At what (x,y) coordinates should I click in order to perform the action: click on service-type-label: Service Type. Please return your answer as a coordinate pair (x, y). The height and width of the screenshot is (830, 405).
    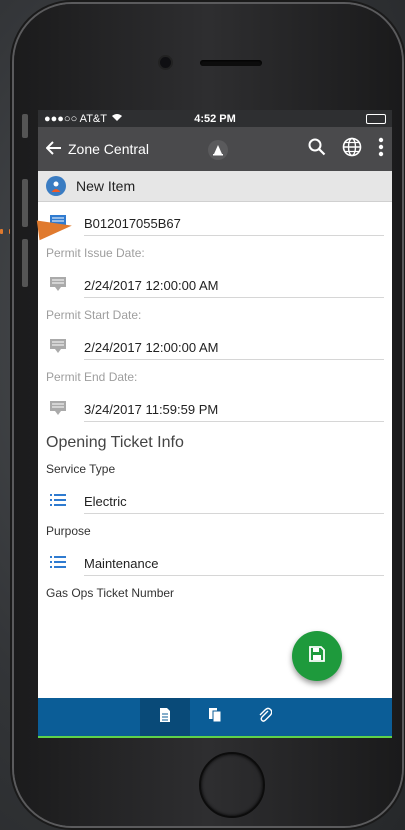
    Looking at the image, I should click on (81, 469).